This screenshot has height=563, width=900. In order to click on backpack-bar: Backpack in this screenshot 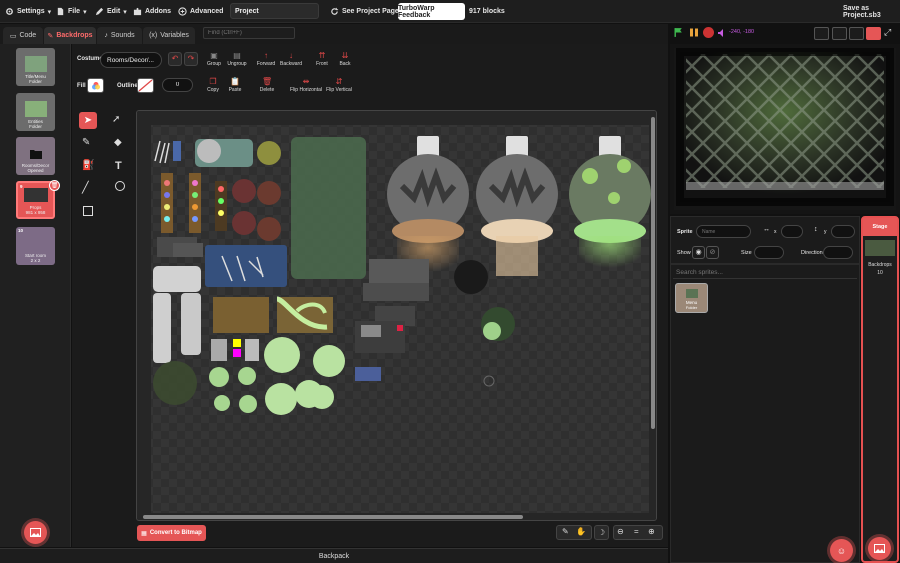, I will do `click(334, 555)`.